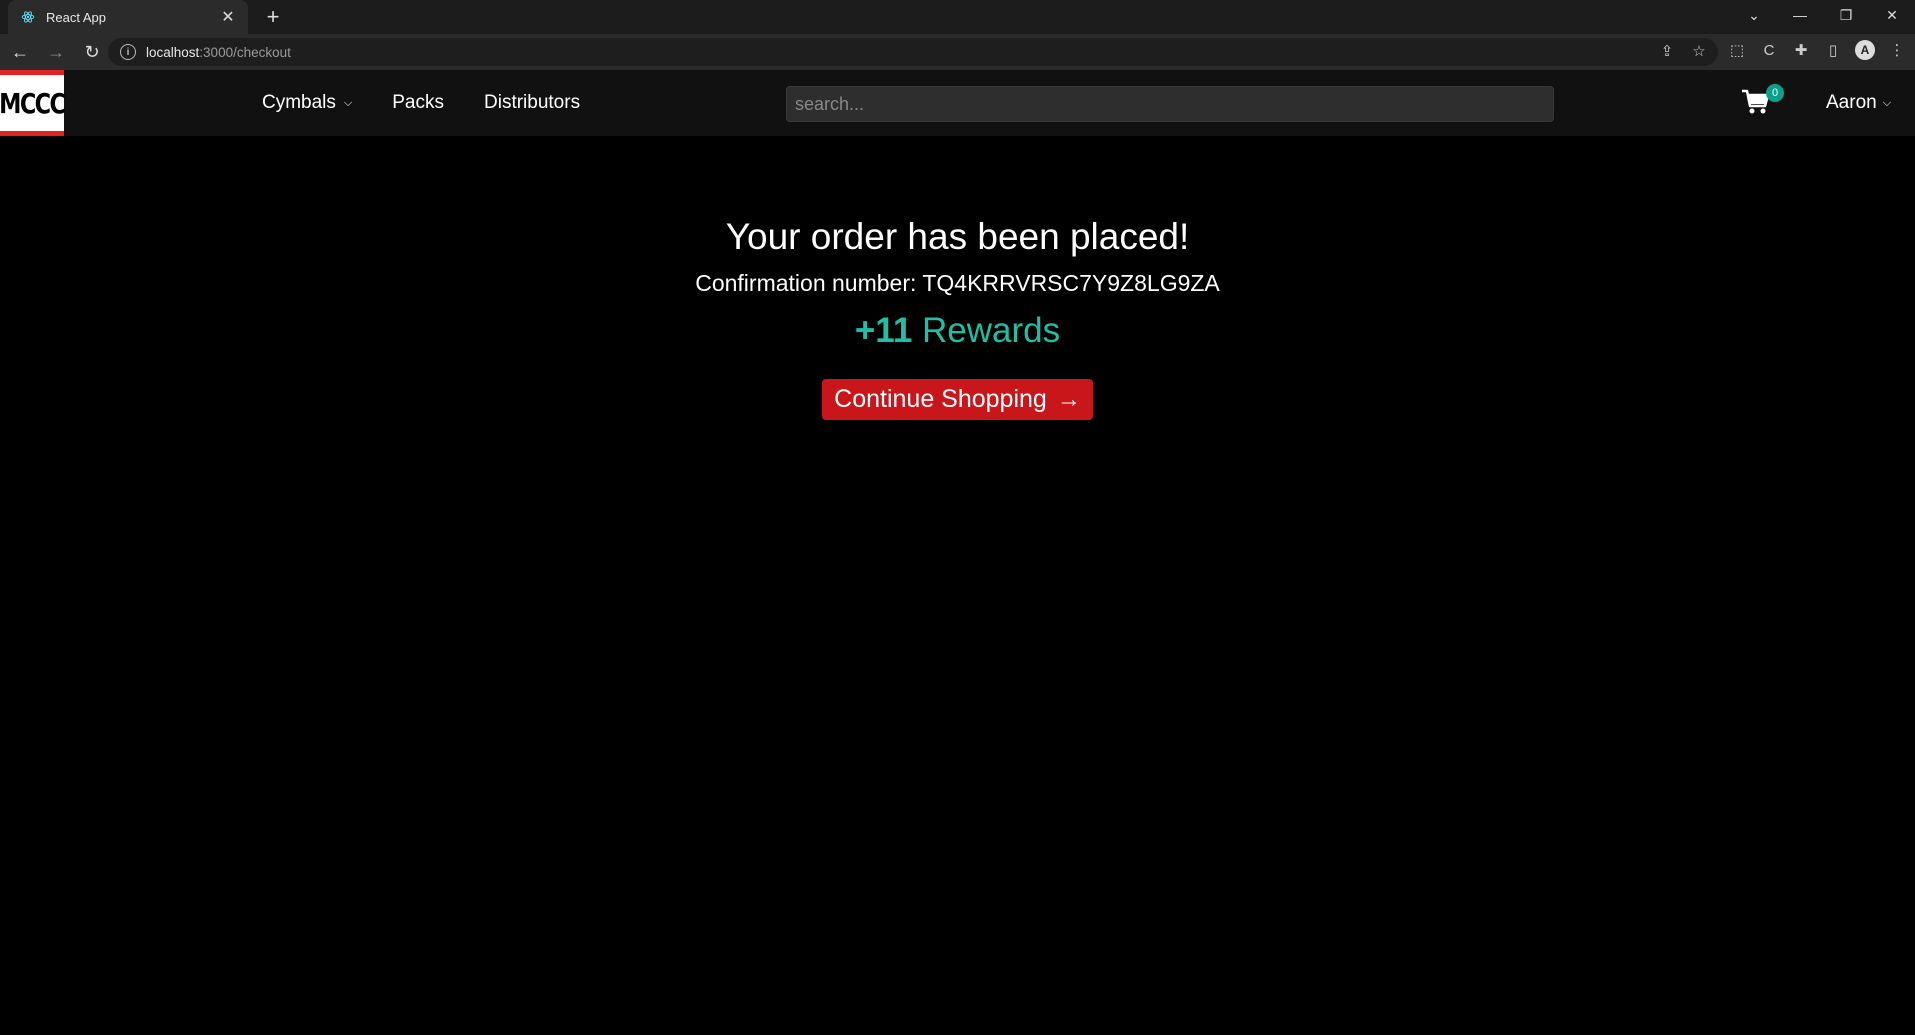 The image size is (1915, 1035). I want to click on site-logo: MCCC, so click(33, 103).